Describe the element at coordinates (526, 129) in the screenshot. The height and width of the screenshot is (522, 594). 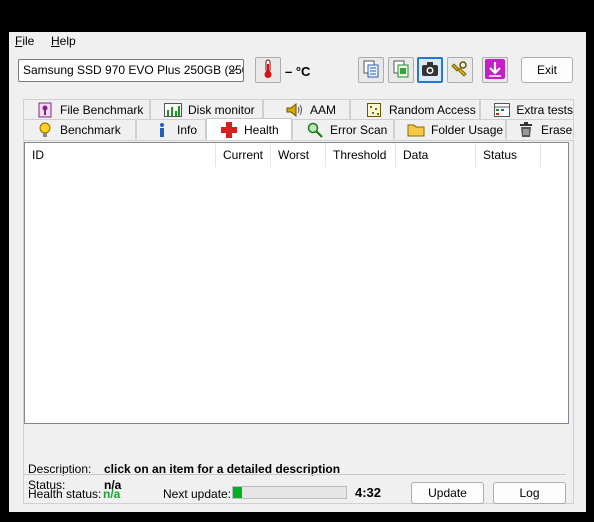
I see `trash-icon` at that location.